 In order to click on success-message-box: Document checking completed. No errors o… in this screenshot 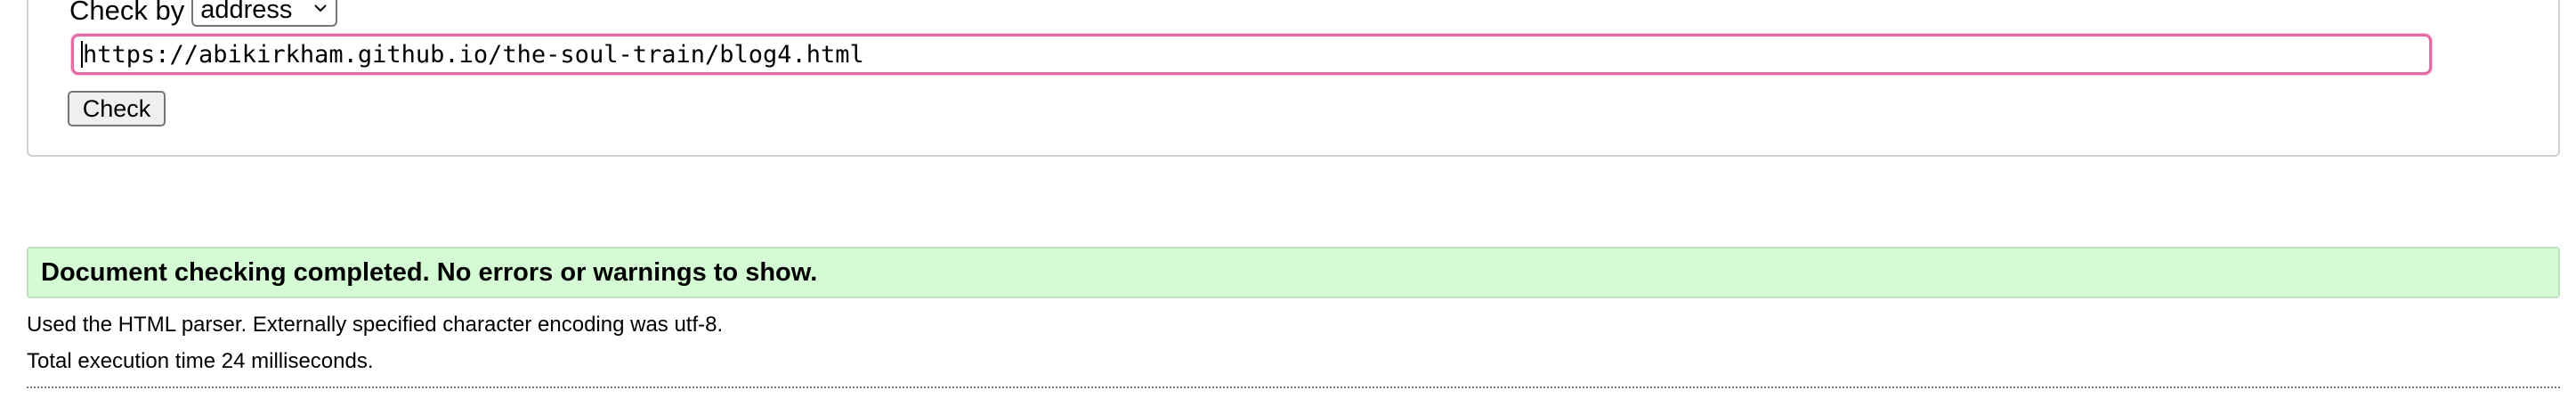, I will do `click(1294, 272)`.